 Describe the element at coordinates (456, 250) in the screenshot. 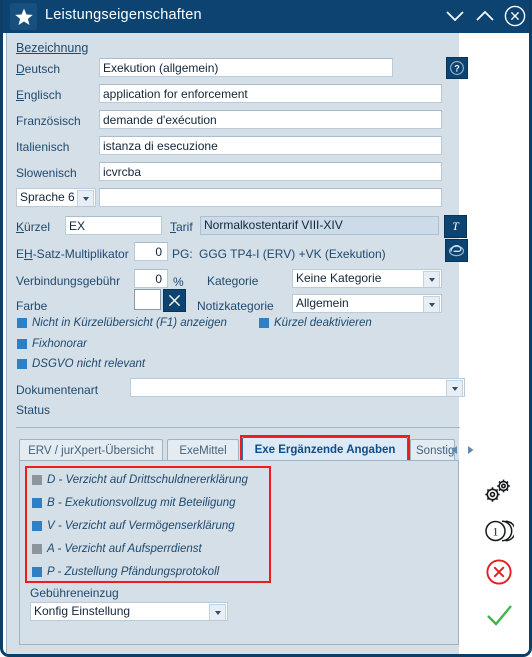

I see `browser-icon` at that location.